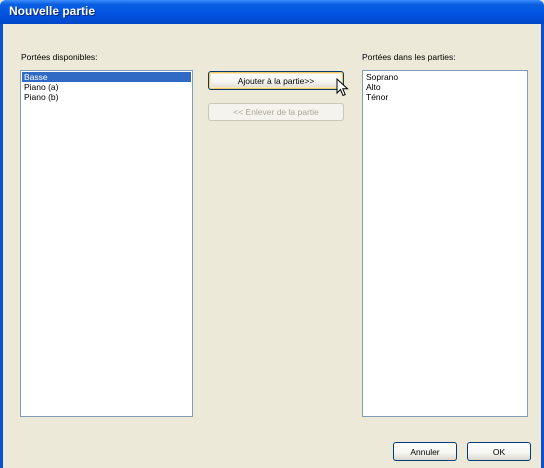 This screenshot has height=468, width=544. Describe the element at coordinates (52, 11) in the screenshot. I see `window-title: Nouvelle partie` at that location.